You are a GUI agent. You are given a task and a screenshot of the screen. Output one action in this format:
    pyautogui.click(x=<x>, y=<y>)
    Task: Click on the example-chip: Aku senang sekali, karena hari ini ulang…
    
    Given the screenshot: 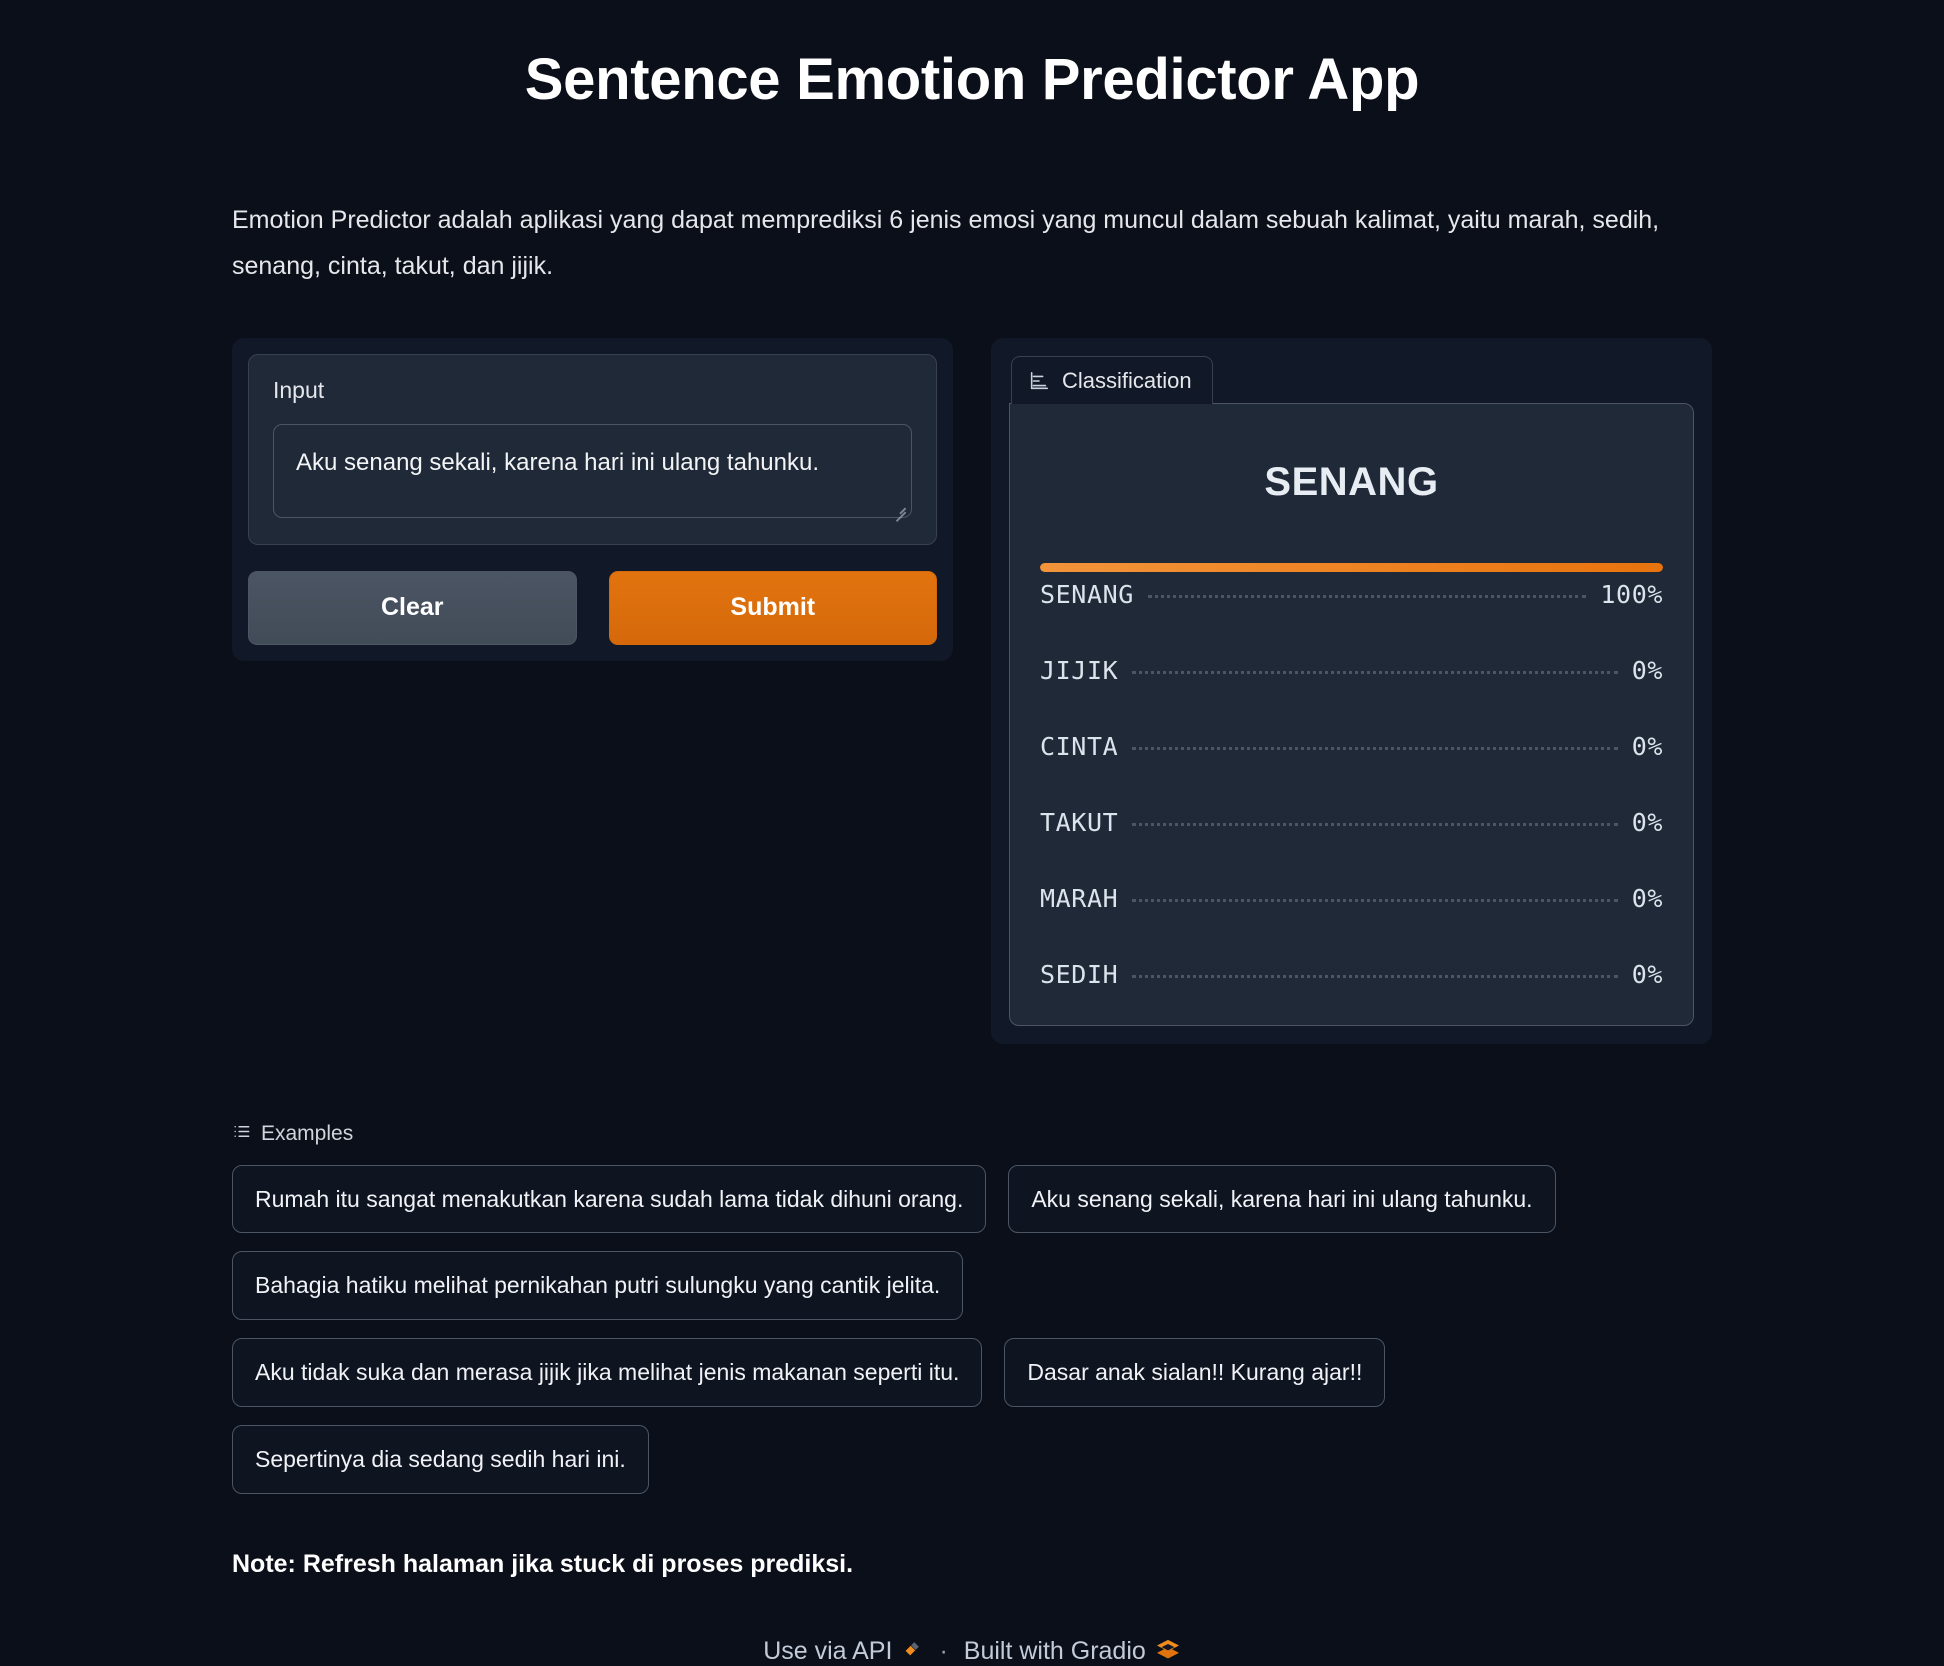 What is the action you would take?
    pyautogui.click(x=1282, y=1199)
    